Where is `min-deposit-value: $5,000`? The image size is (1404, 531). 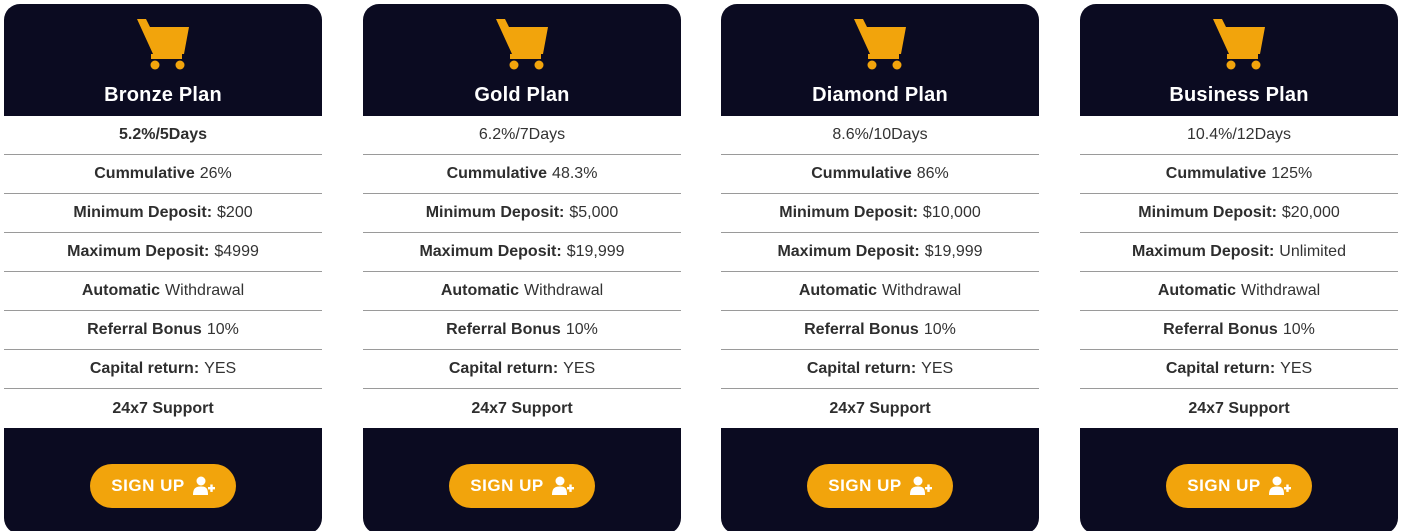
min-deposit-value: $5,000 is located at coordinates (594, 212).